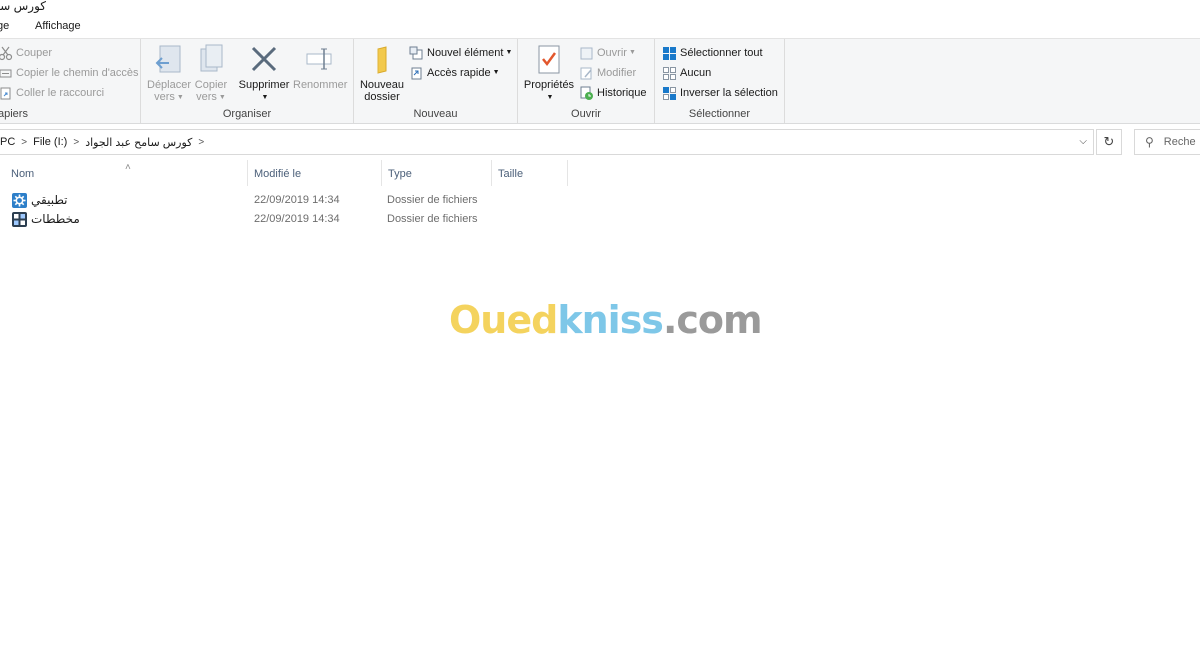 The image size is (1200, 648). I want to click on tab-partage: ge, so click(4, 26).